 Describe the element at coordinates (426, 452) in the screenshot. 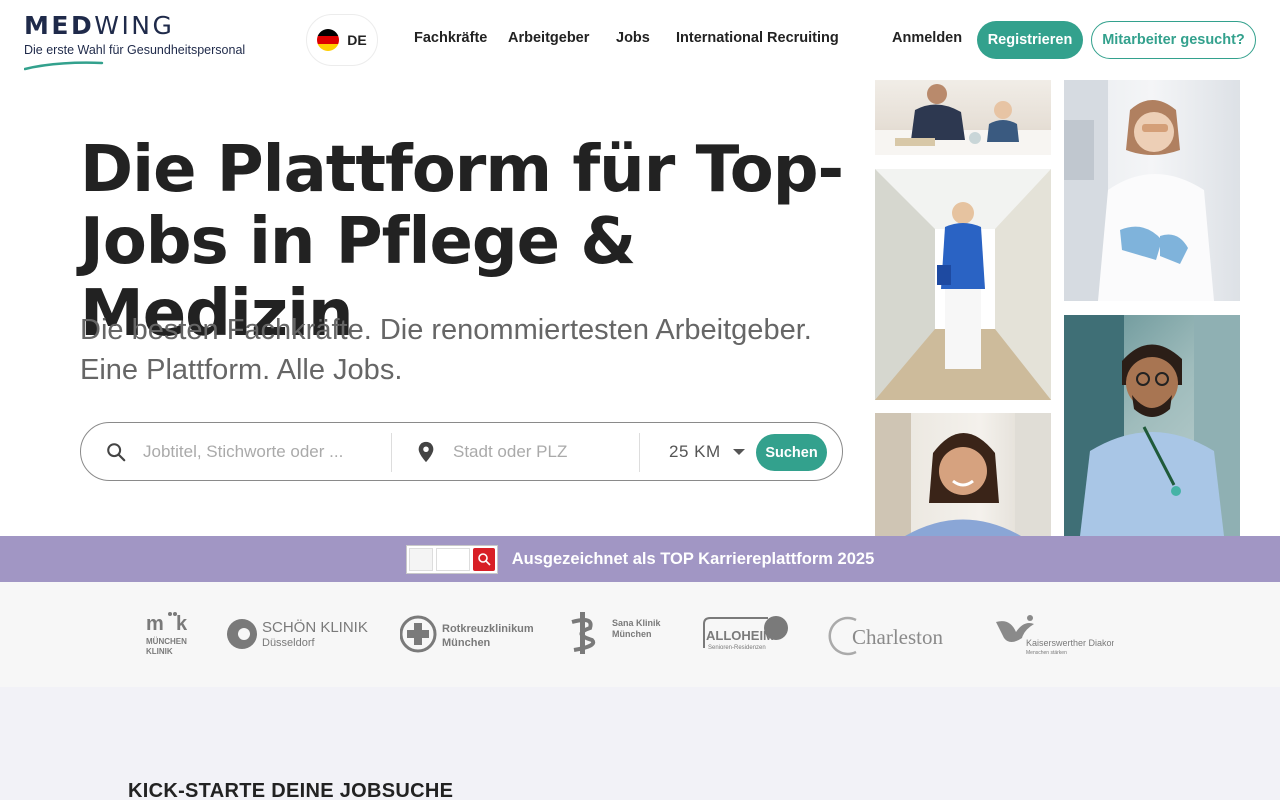

I see `location-pin-icon` at that location.